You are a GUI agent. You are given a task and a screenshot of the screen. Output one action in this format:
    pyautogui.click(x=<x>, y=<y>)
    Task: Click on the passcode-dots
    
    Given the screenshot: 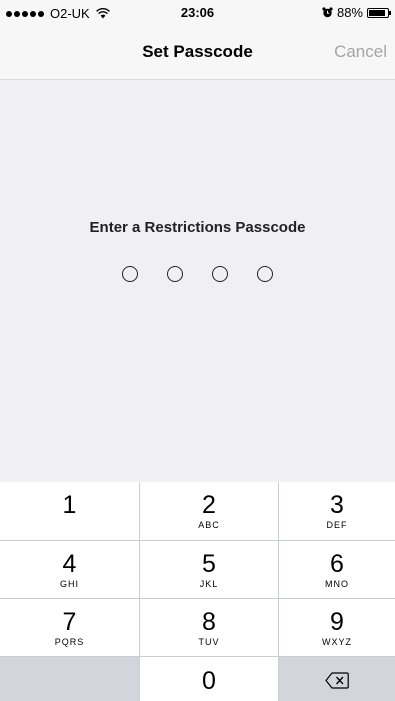 What is the action you would take?
    pyautogui.click(x=197, y=274)
    